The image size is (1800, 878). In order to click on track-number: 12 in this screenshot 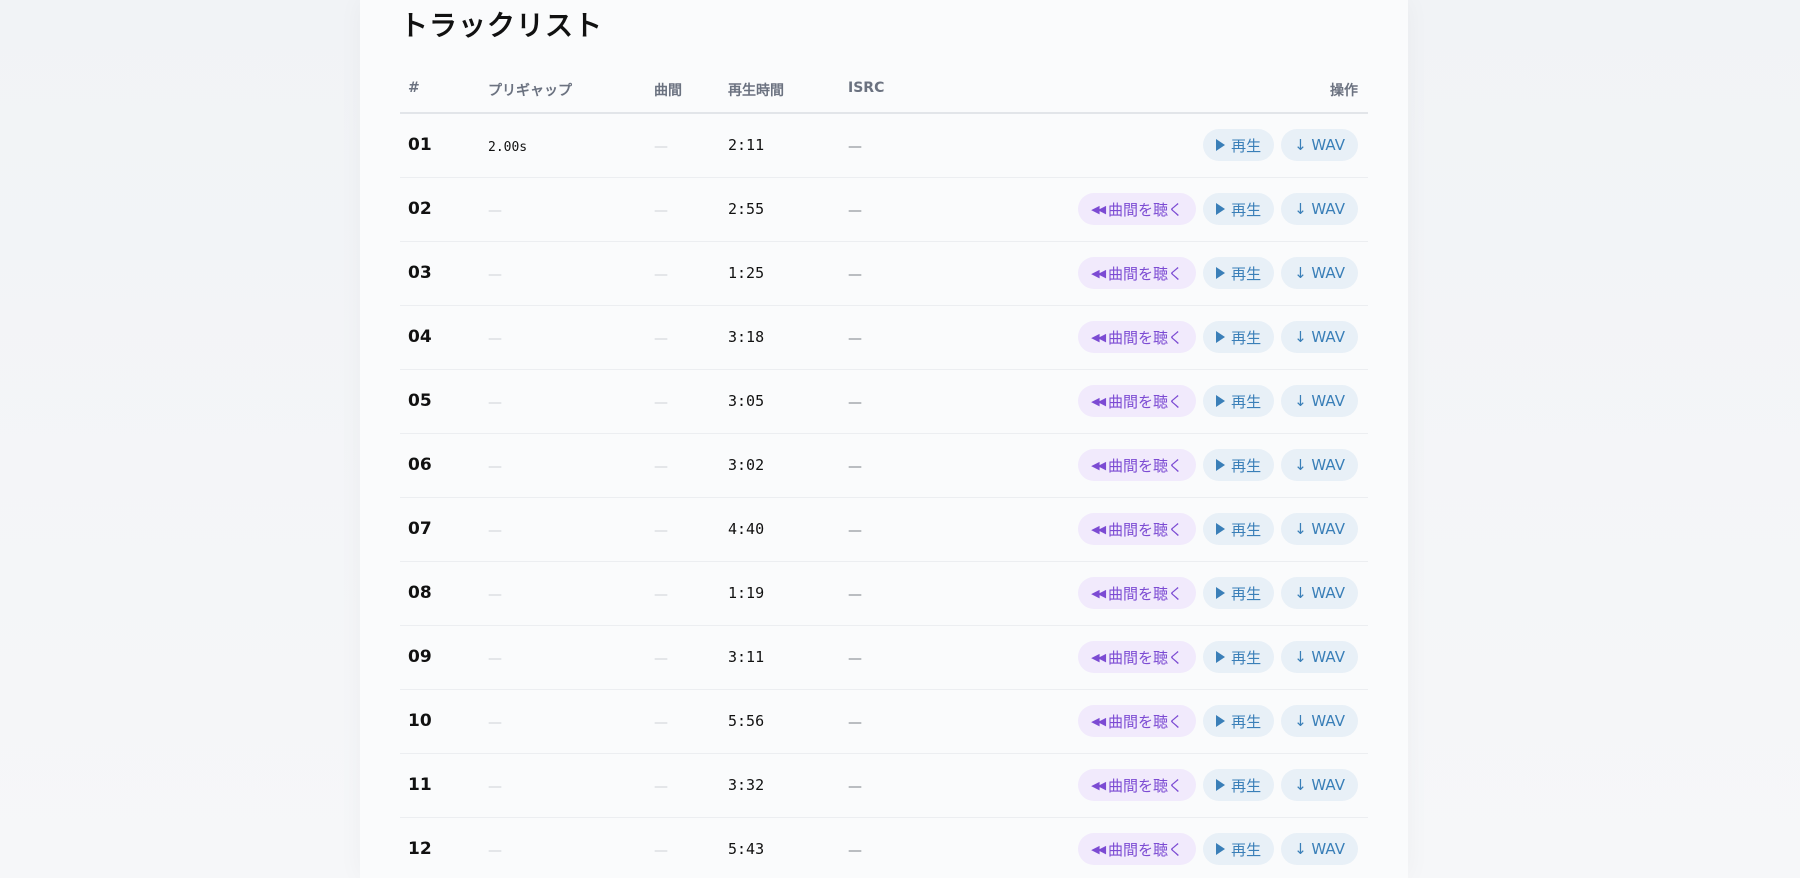, I will do `click(420, 848)`.